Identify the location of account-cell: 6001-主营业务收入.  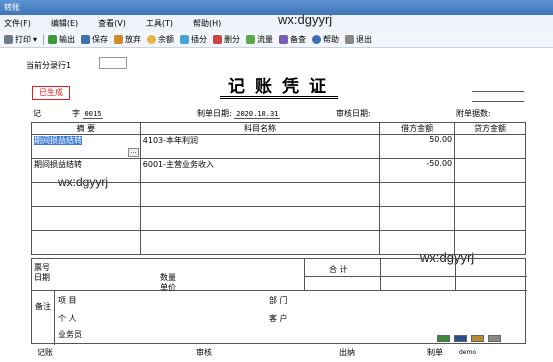
(260, 170).